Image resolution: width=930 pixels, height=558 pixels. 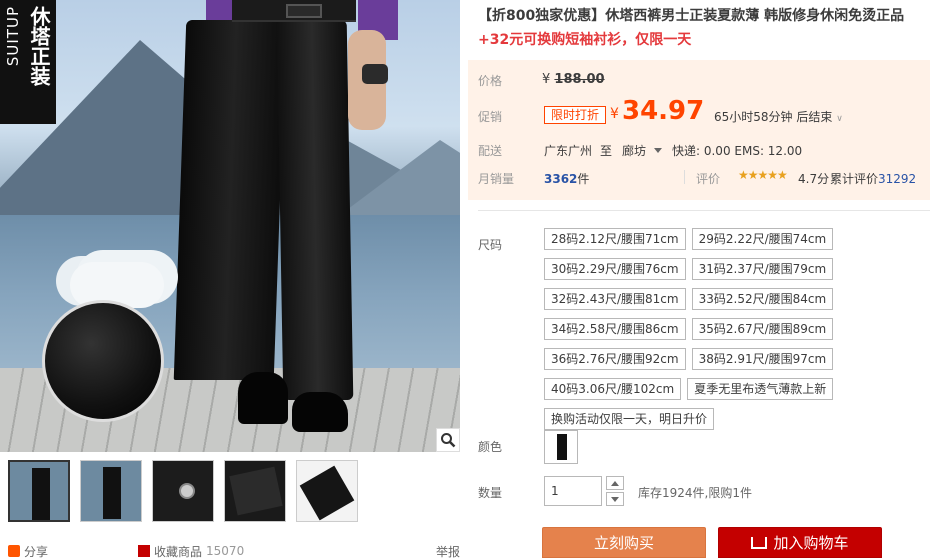 What do you see at coordinates (634, 151) in the screenshot?
I see `destination-city: 廊坊` at bounding box center [634, 151].